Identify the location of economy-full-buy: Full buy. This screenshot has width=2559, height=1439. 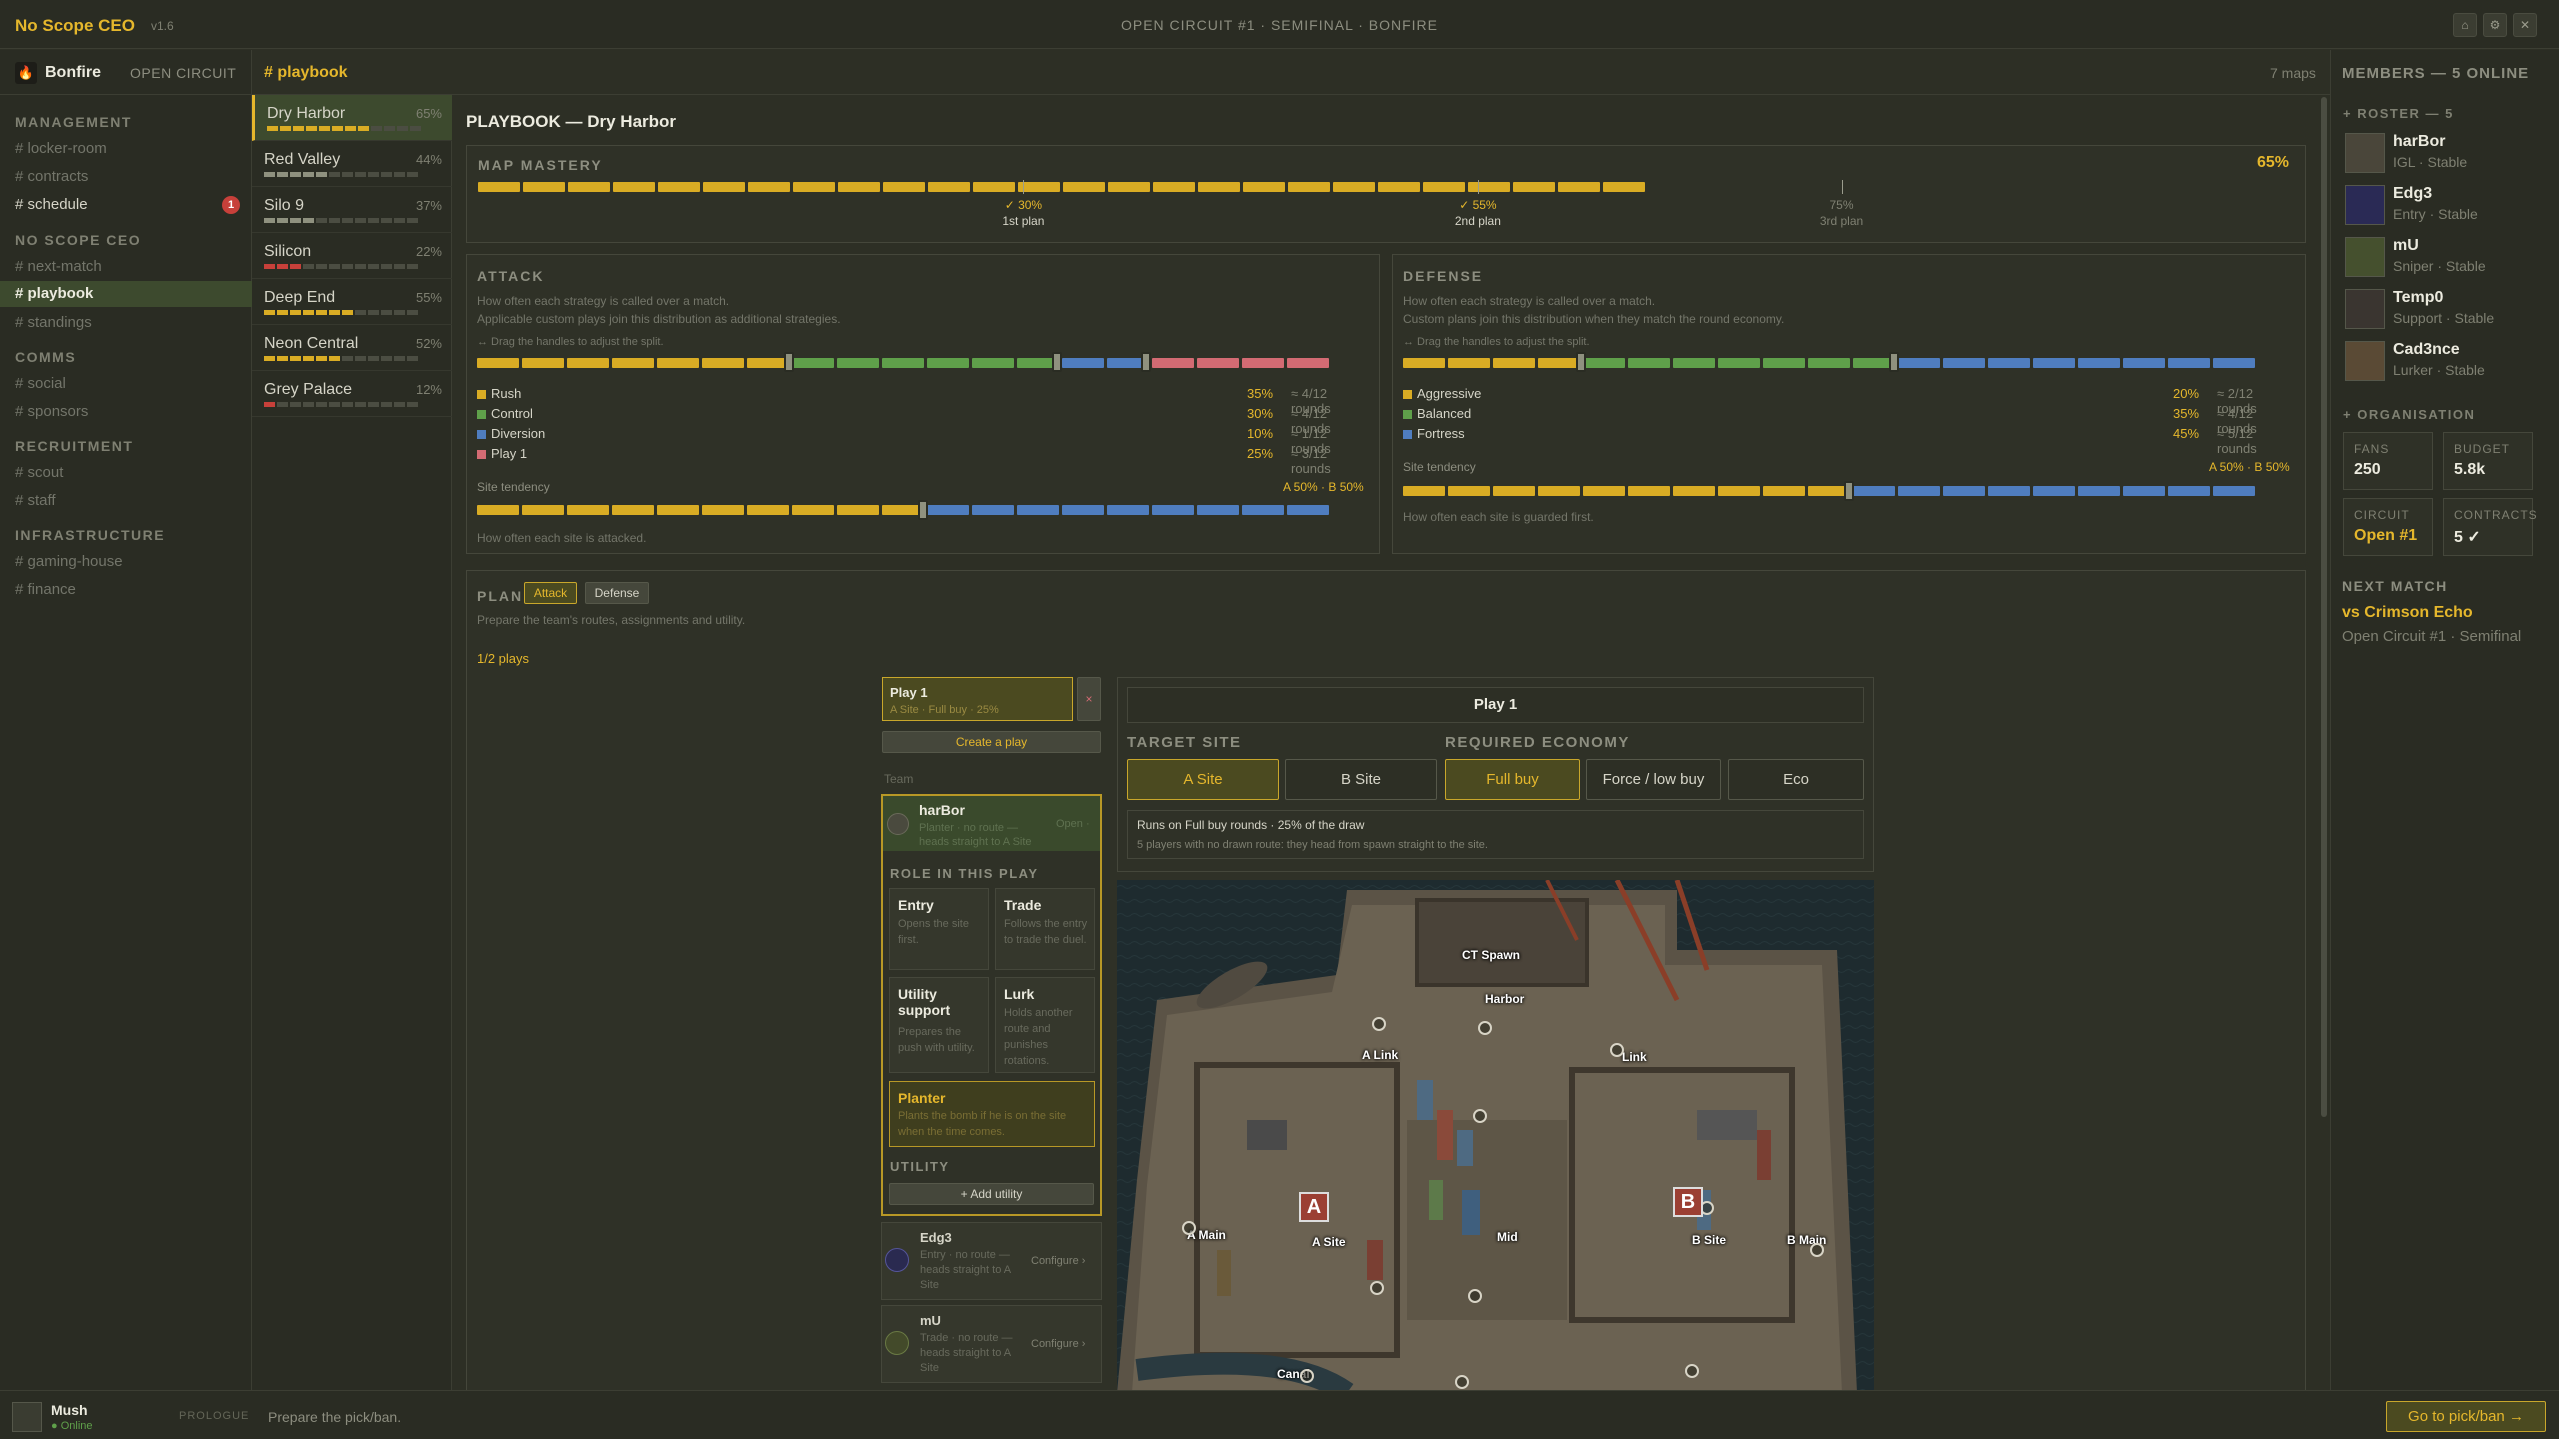
(1512, 779).